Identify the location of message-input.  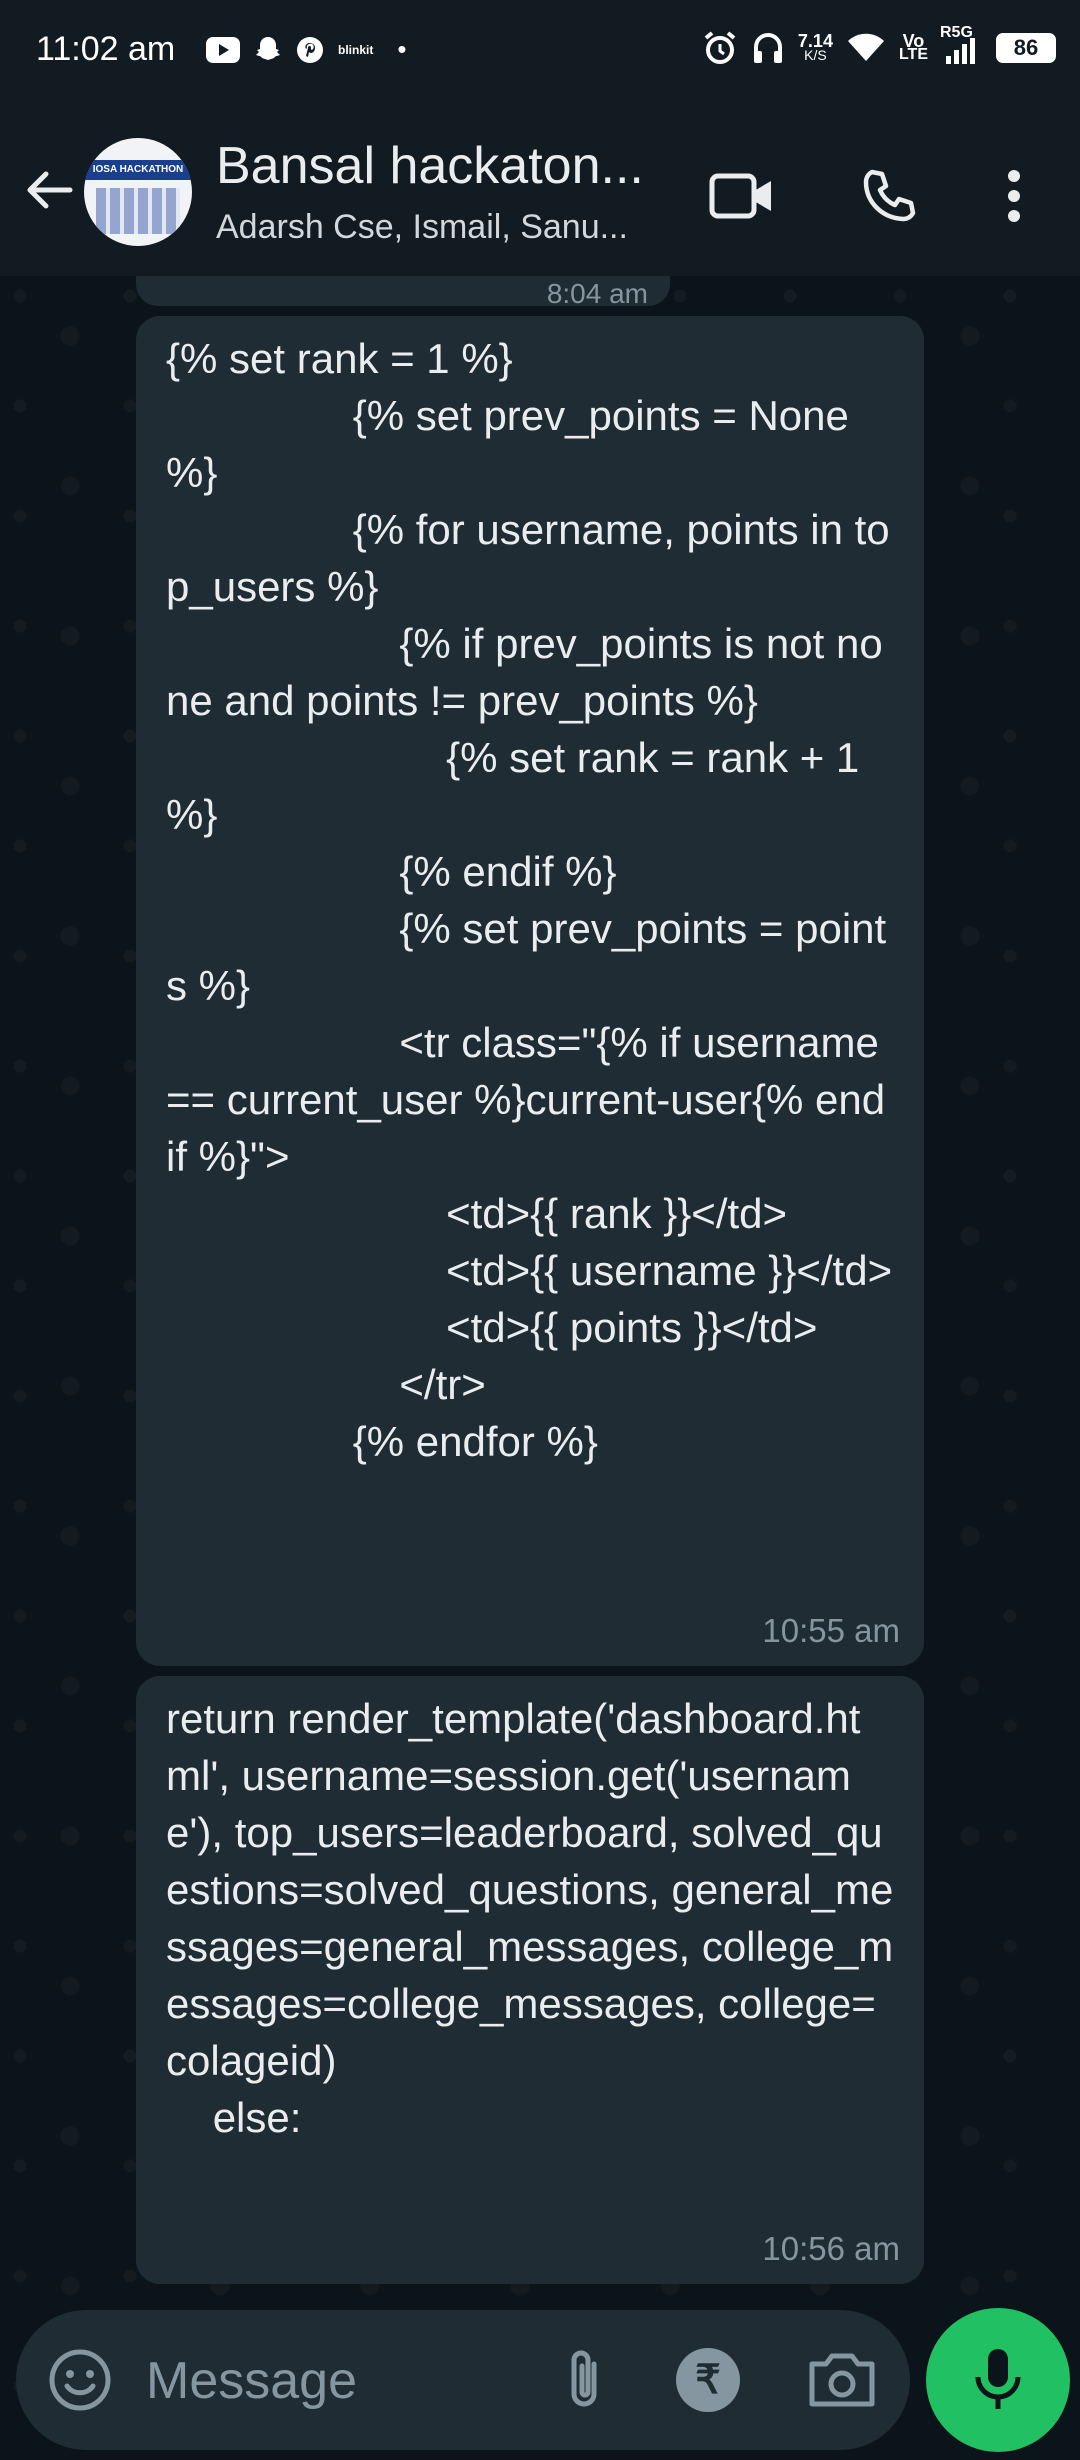
(336, 2381).